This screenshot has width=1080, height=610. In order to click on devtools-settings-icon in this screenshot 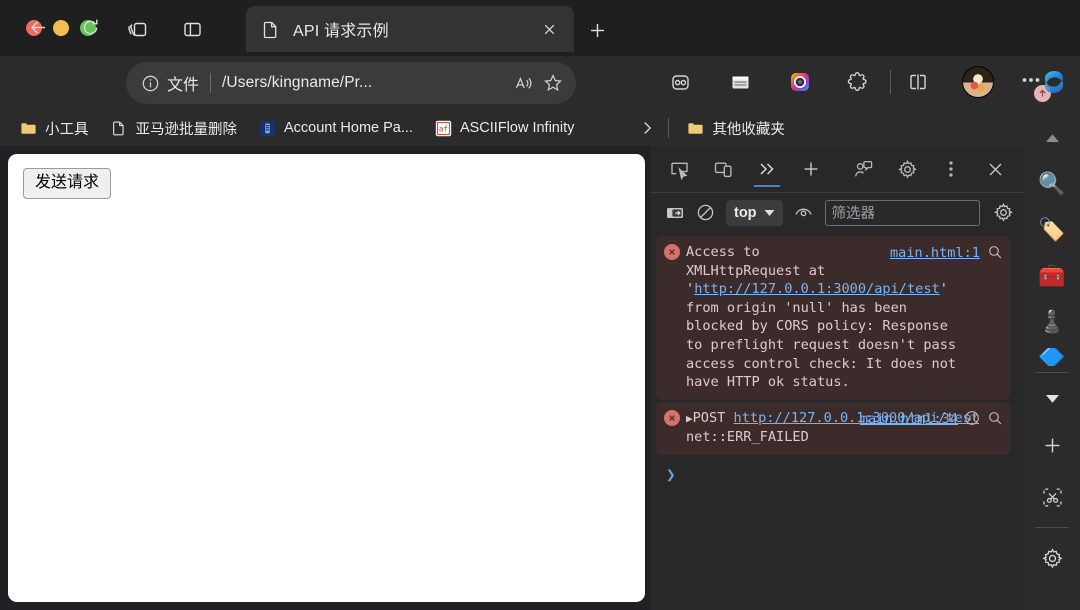, I will do `click(907, 169)`.